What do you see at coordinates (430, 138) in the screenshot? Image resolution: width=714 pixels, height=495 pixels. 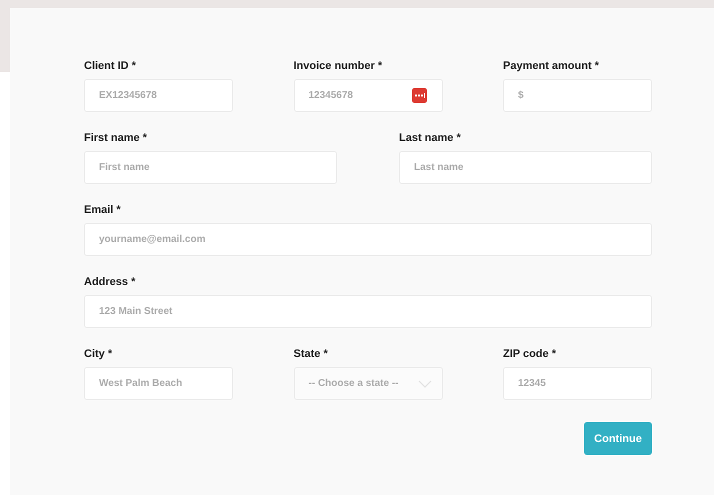 I see `field-label: Last name *` at bounding box center [430, 138].